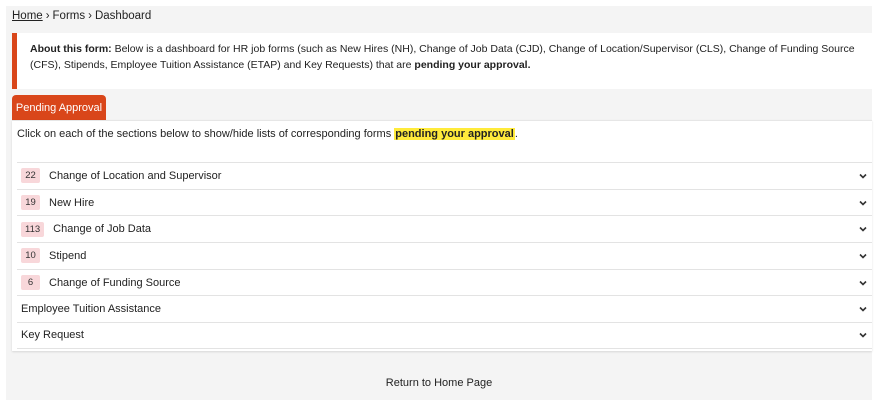  I want to click on section-change-of-job-data: 113 Change of Job Data, so click(444, 228).